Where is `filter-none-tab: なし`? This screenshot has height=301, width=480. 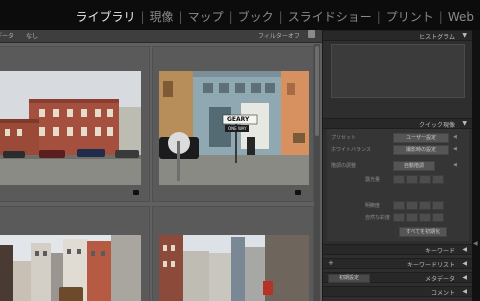
filter-none-tab: なし is located at coordinates (32, 35).